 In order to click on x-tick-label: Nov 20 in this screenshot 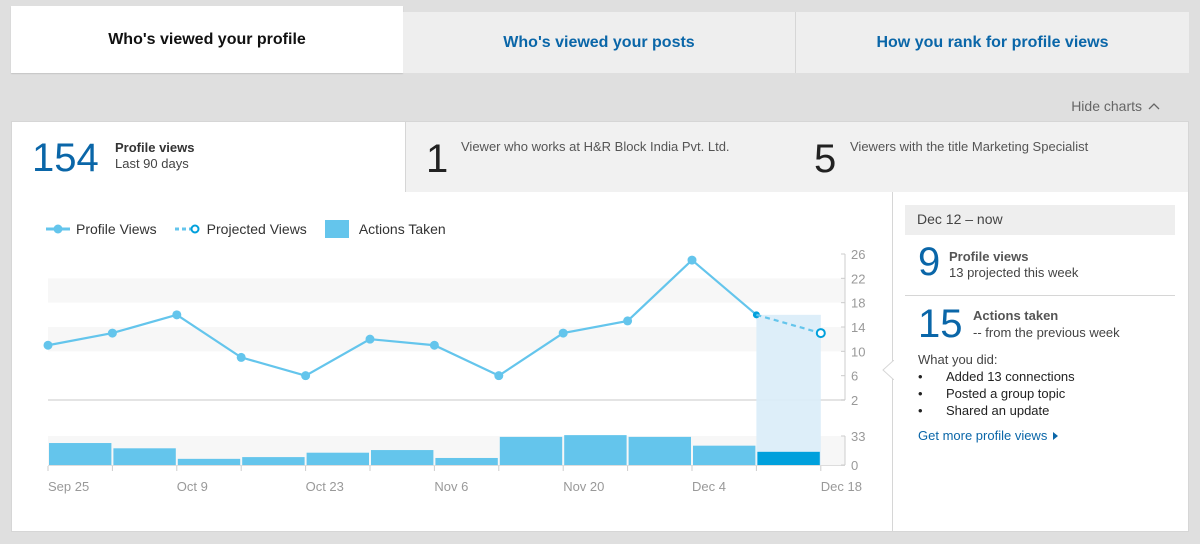, I will do `click(583, 486)`.